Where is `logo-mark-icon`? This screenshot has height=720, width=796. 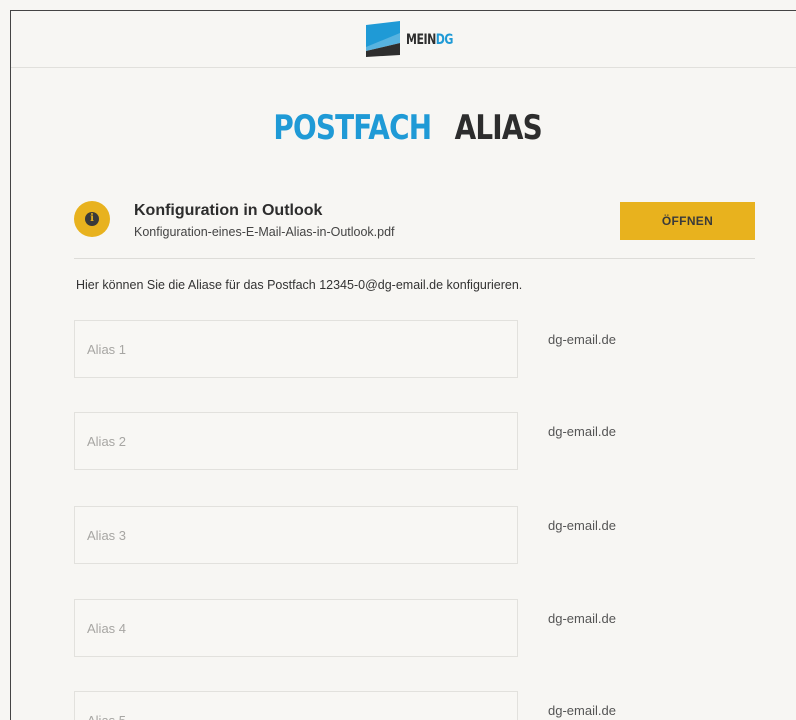 logo-mark-icon is located at coordinates (383, 39).